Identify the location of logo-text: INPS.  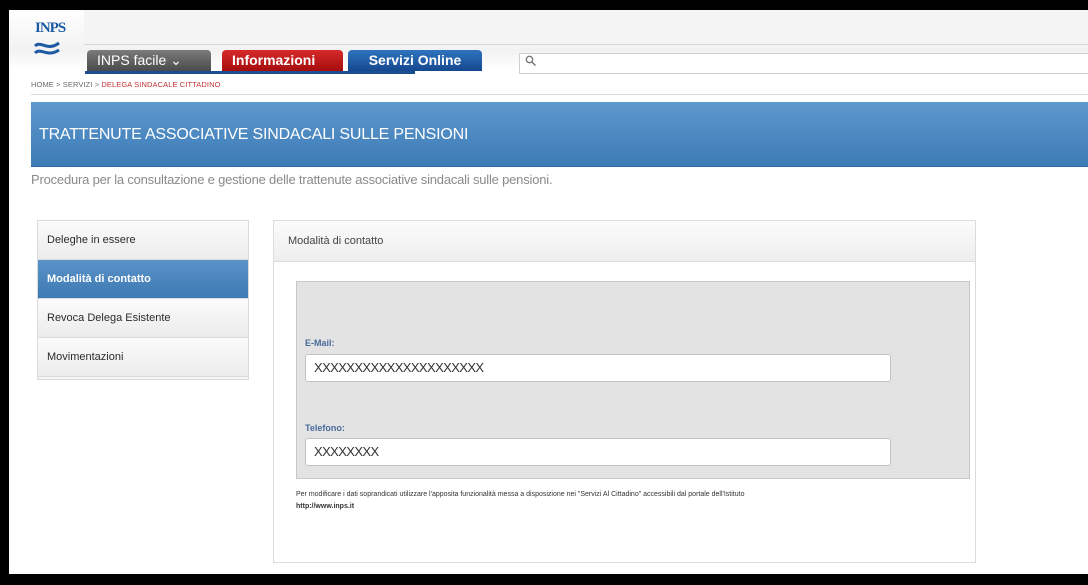
(50, 28).